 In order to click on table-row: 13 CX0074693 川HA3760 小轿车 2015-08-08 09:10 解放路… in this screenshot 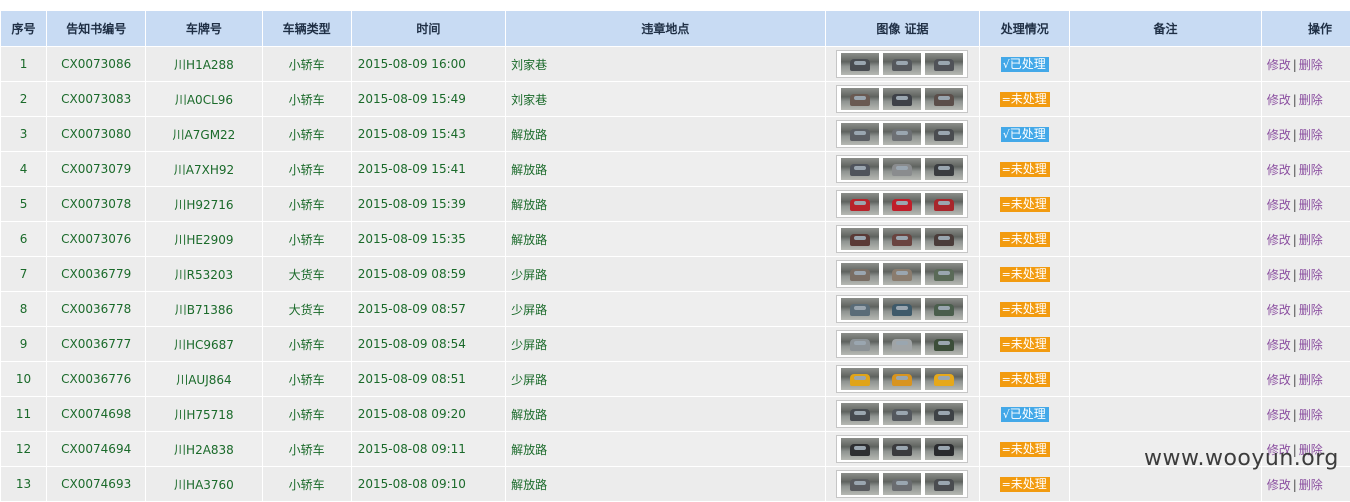, I will do `click(675, 484)`.